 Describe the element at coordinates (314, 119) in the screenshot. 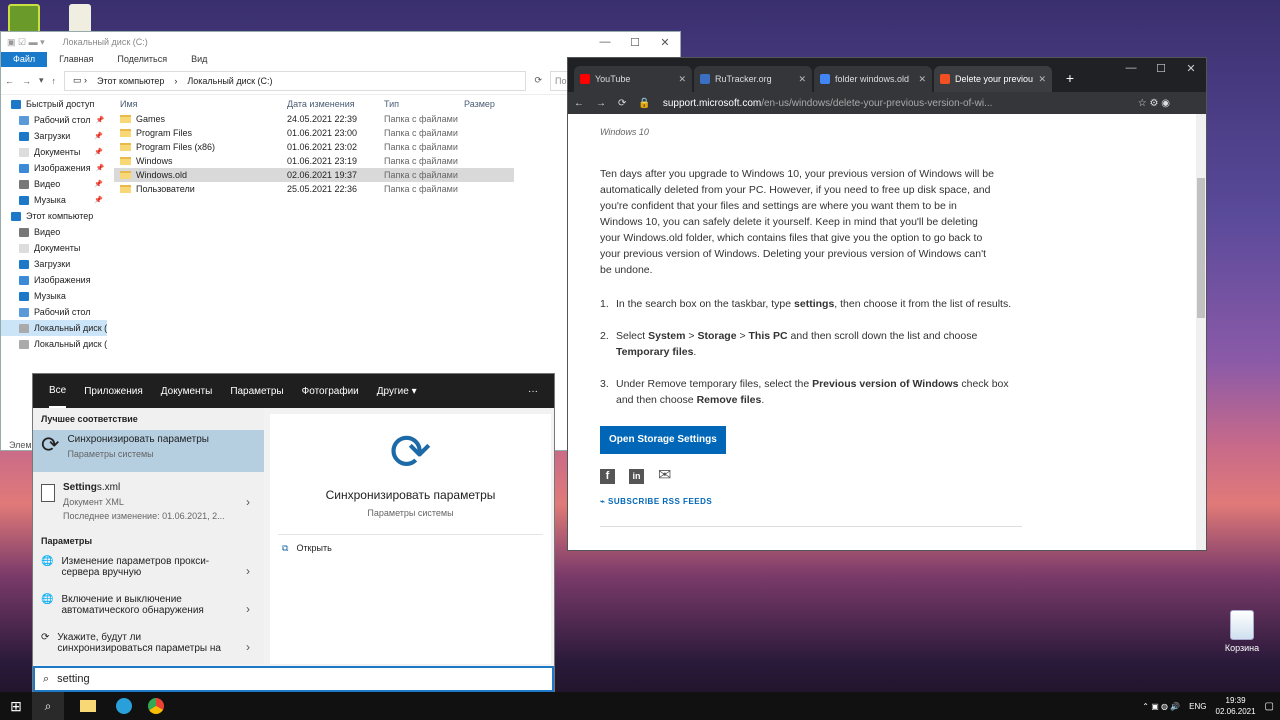

I see `file-row: Games 24.05.2021 22:39 Папка с файлами` at that location.